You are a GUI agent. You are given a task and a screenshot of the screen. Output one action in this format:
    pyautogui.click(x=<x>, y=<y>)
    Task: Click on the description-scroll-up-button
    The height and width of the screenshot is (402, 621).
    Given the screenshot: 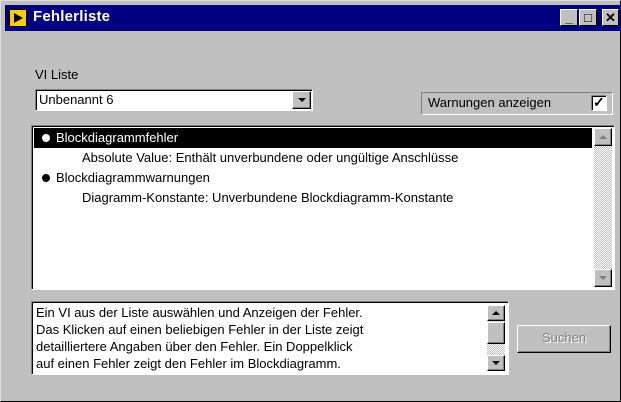 What is the action you would take?
    pyautogui.click(x=496, y=313)
    